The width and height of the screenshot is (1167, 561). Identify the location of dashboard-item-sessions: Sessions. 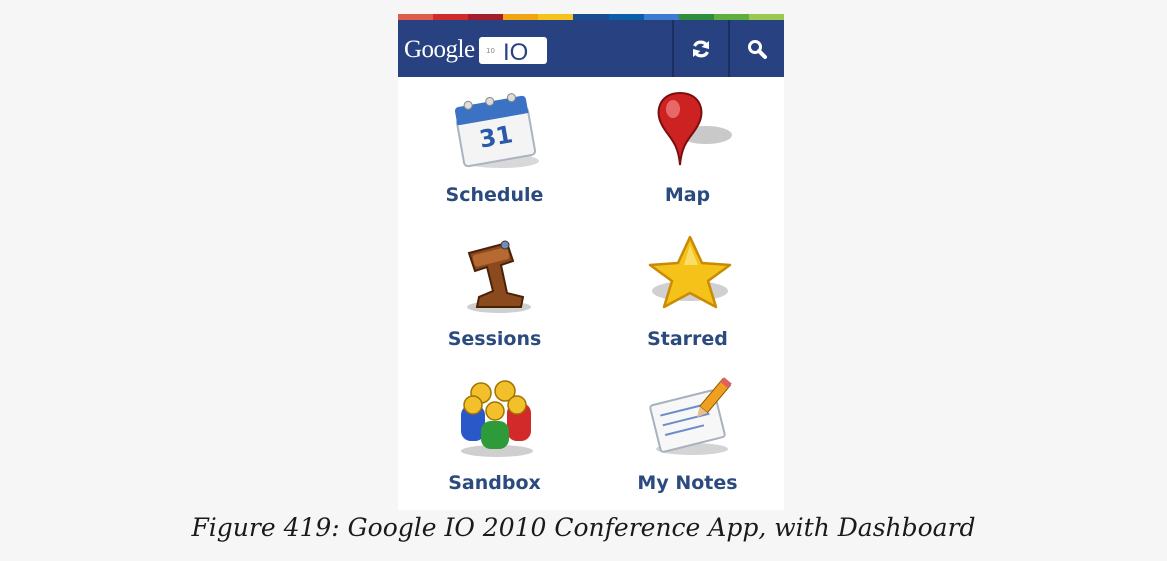
(494, 293).